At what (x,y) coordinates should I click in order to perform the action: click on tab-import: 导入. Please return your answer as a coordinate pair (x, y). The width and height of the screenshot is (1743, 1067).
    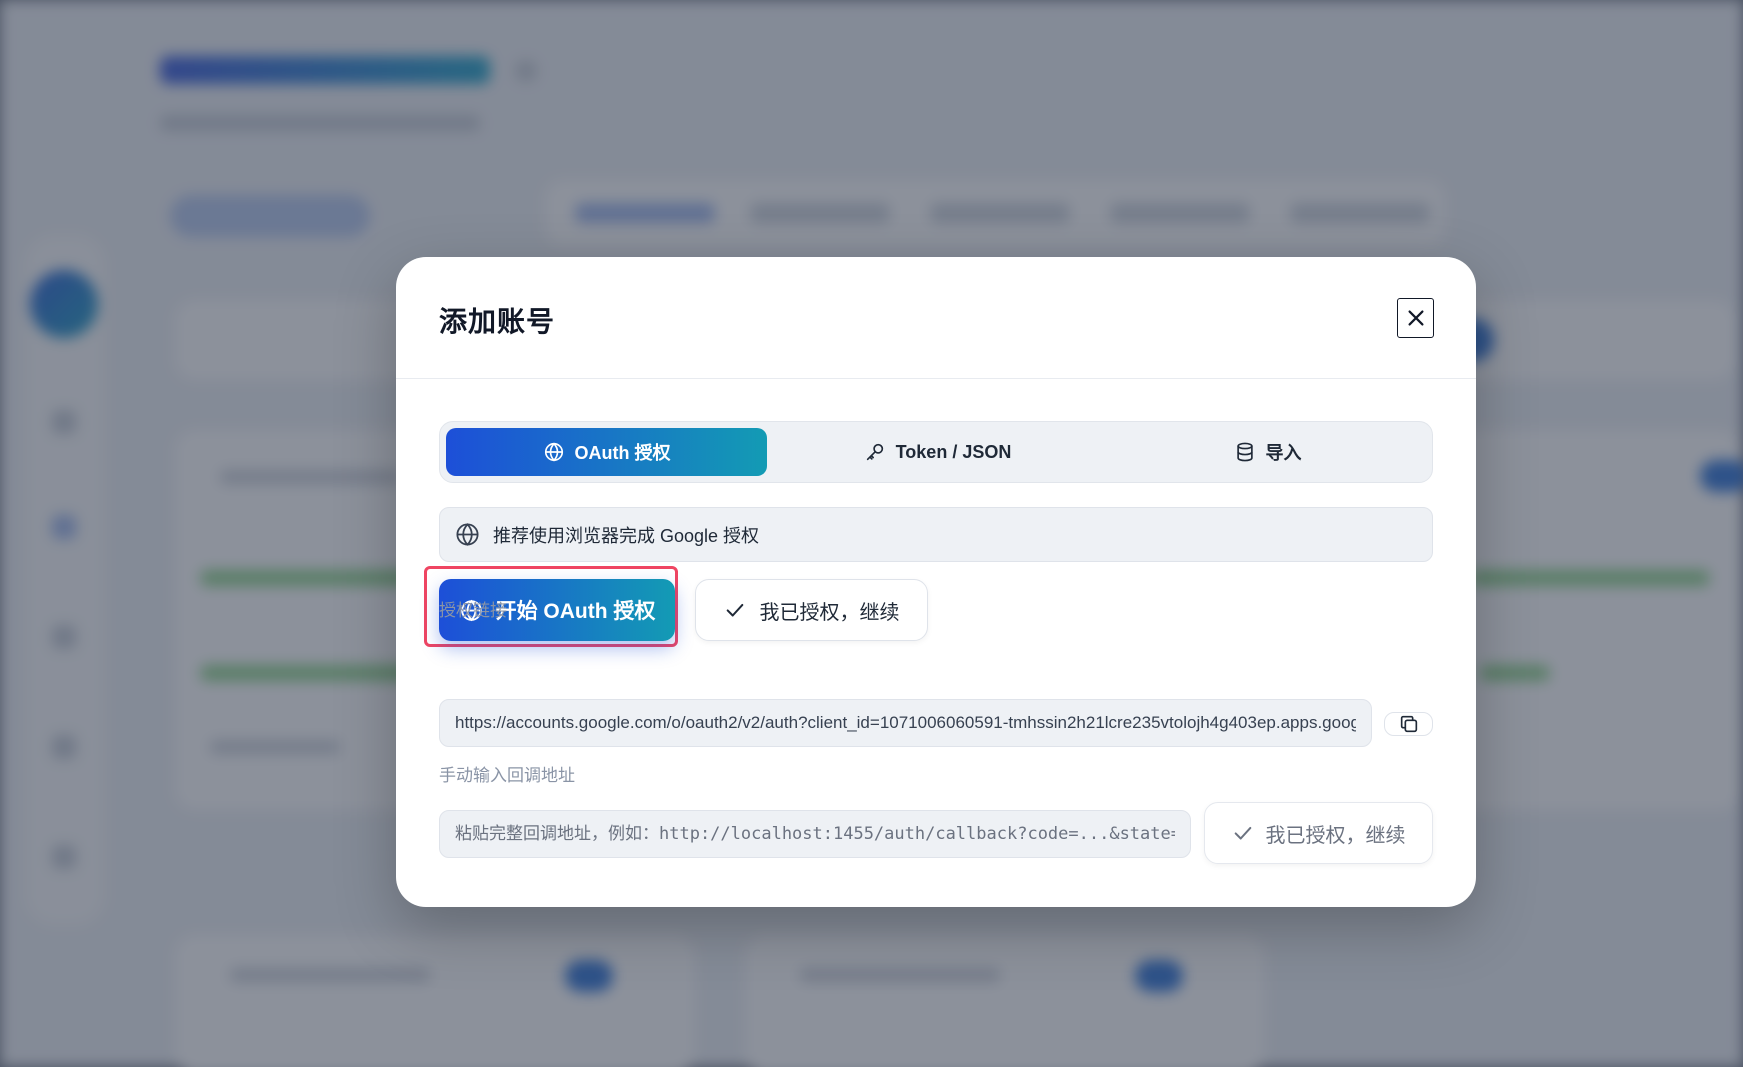
    Looking at the image, I should click on (1267, 452).